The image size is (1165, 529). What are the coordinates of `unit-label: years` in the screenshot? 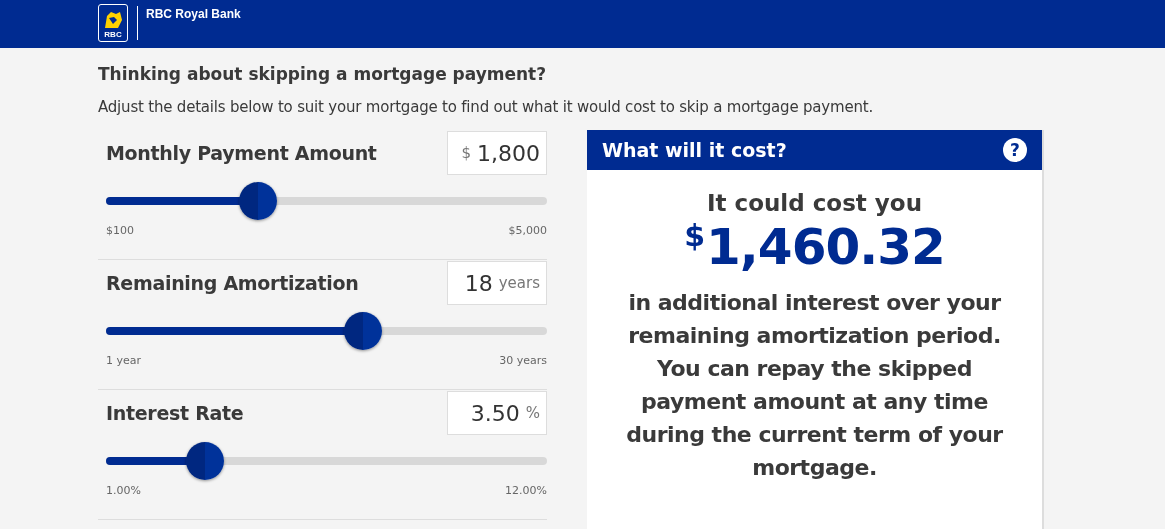 It's located at (519, 283).